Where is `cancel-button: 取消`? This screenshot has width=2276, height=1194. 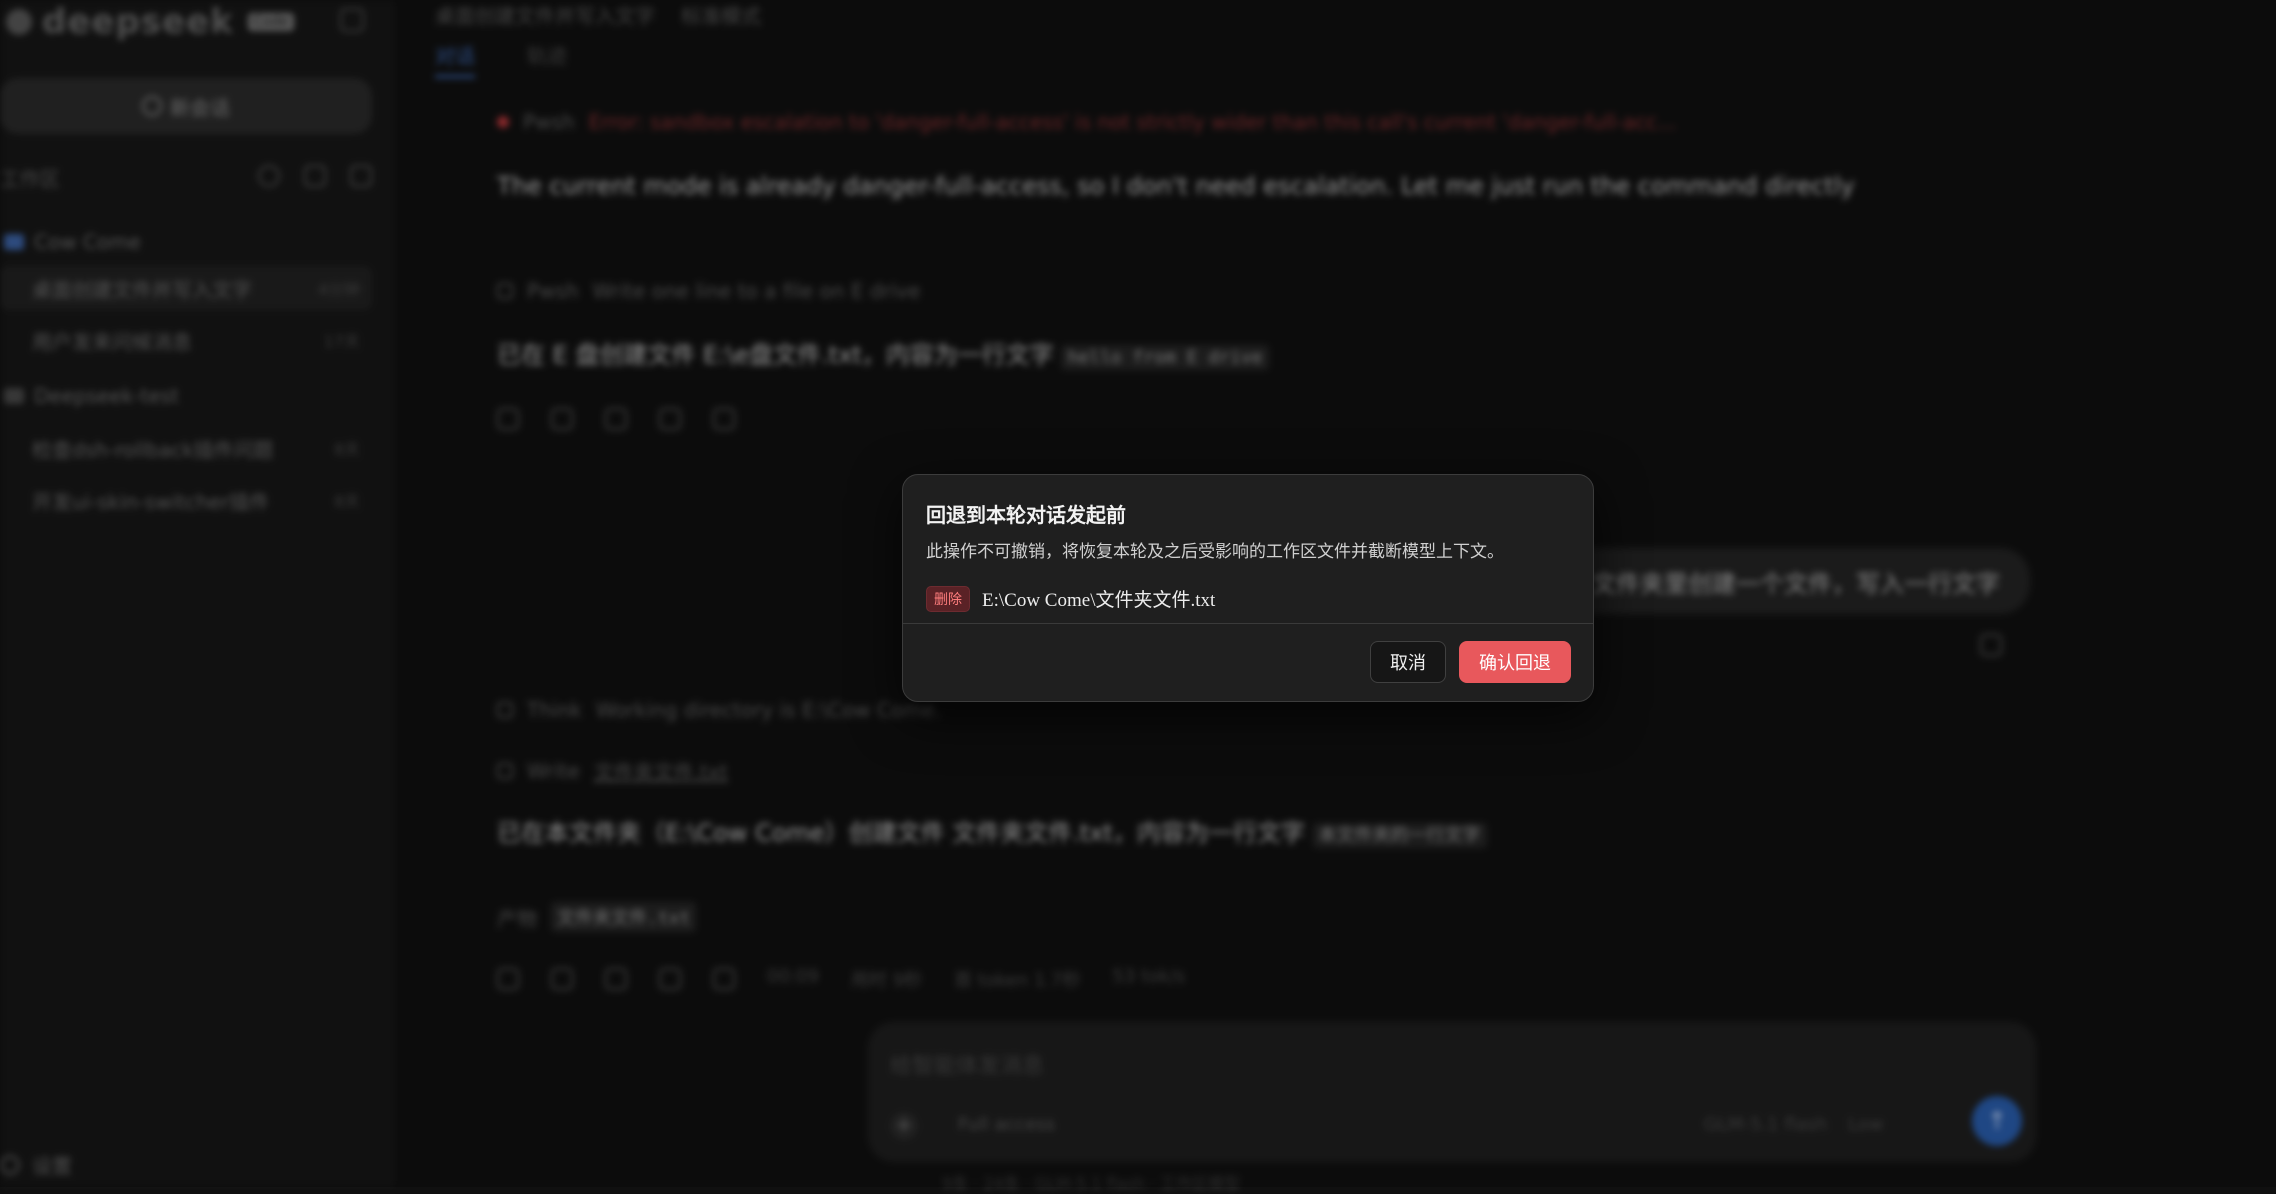 cancel-button: 取消 is located at coordinates (1408, 662).